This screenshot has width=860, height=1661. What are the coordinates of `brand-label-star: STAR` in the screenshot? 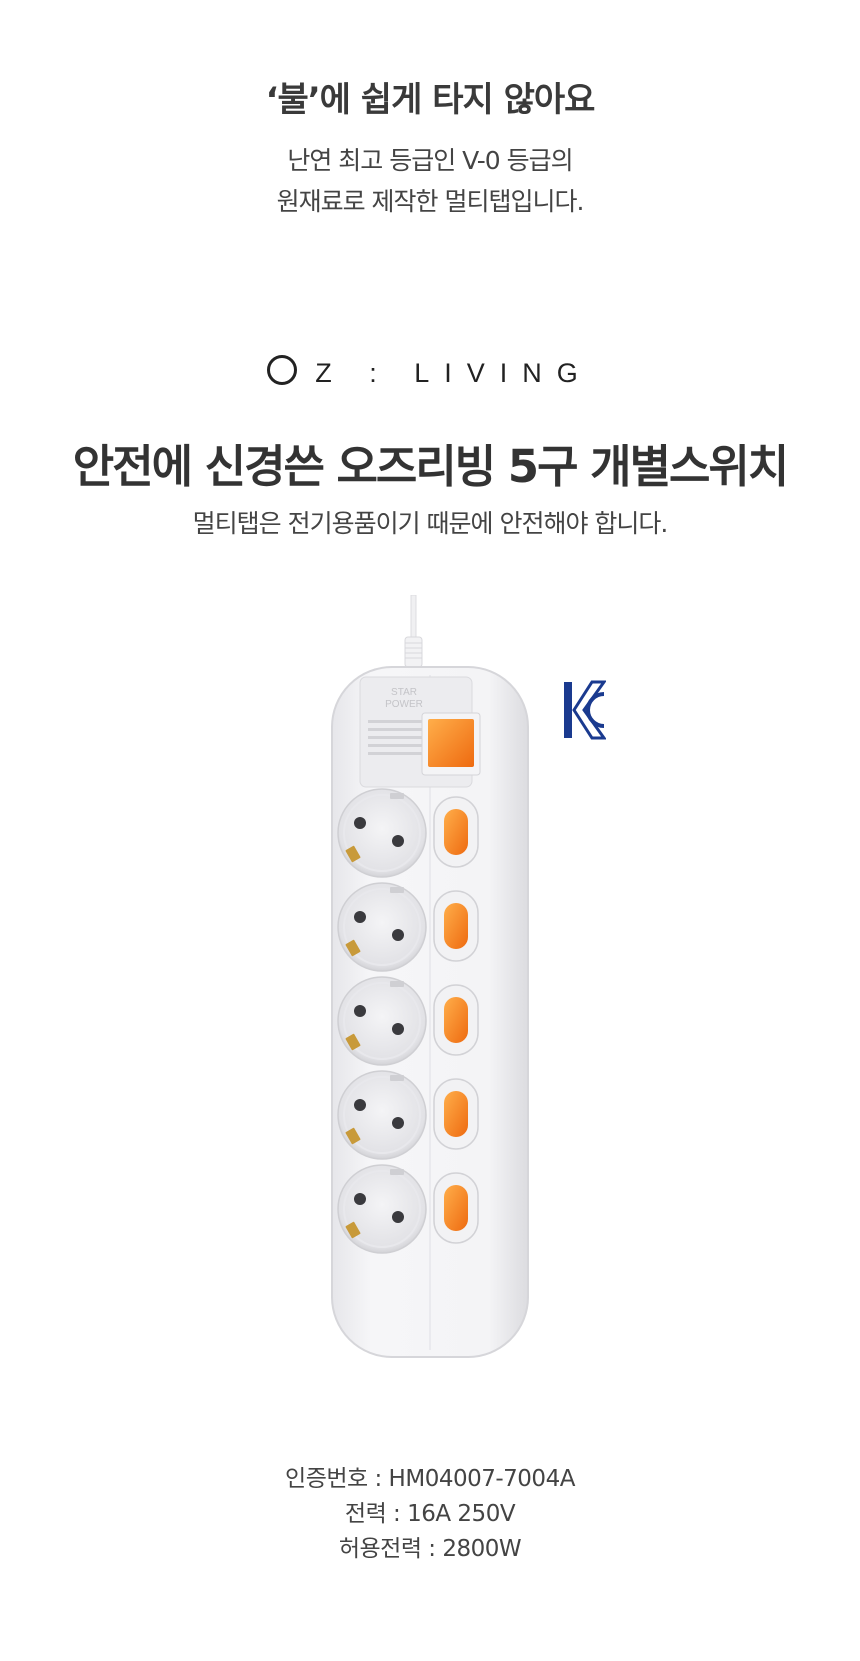 It's located at (404, 692).